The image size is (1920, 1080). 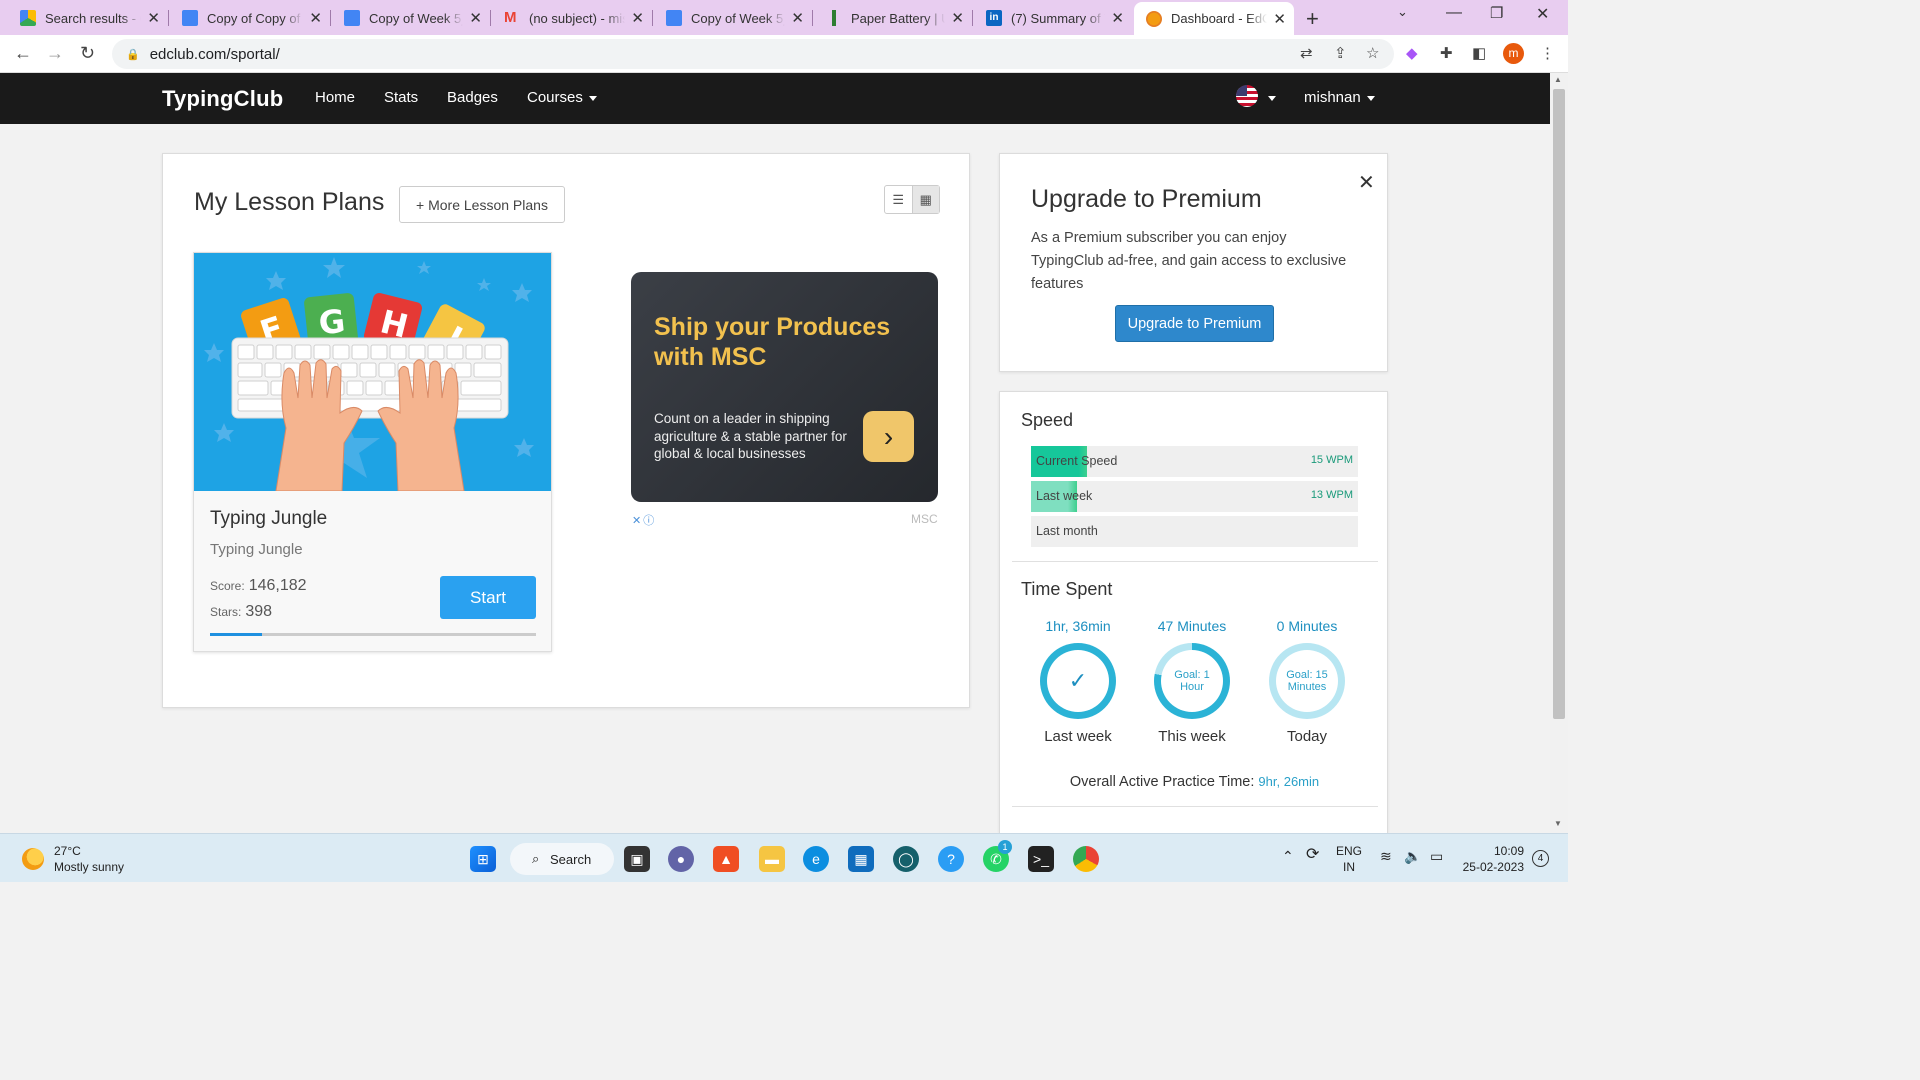 I want to click on date: 25-02-2023, so click(x=1493, y=867).